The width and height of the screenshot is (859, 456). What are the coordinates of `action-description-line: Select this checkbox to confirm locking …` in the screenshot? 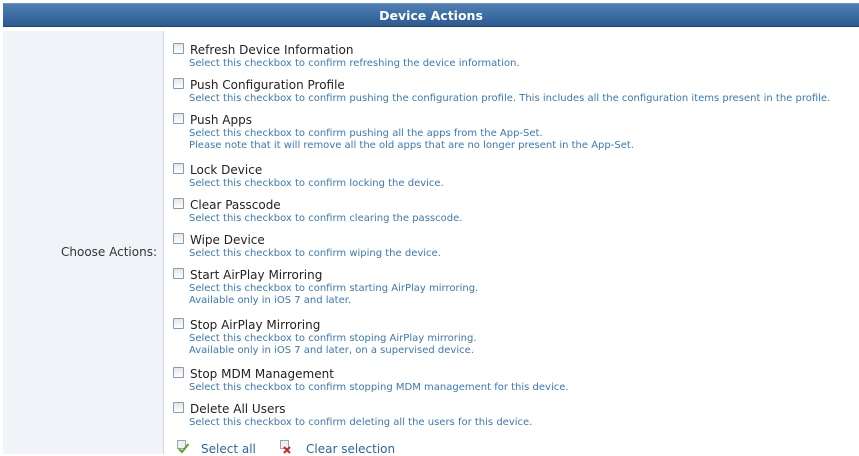 It's located at (316, 183).